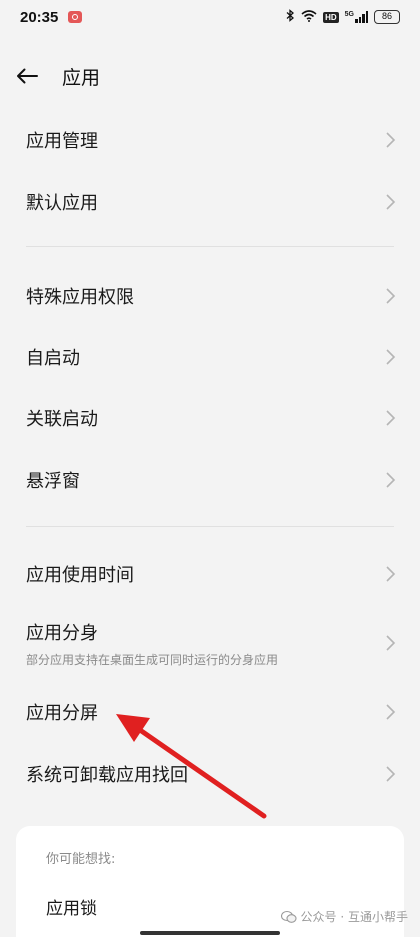 The image size is (420, 937). What do you see at coordinates (62, 633) in the screenshot?
I see `menu-item-label: 应用分身` at bounding box center [62, 633].